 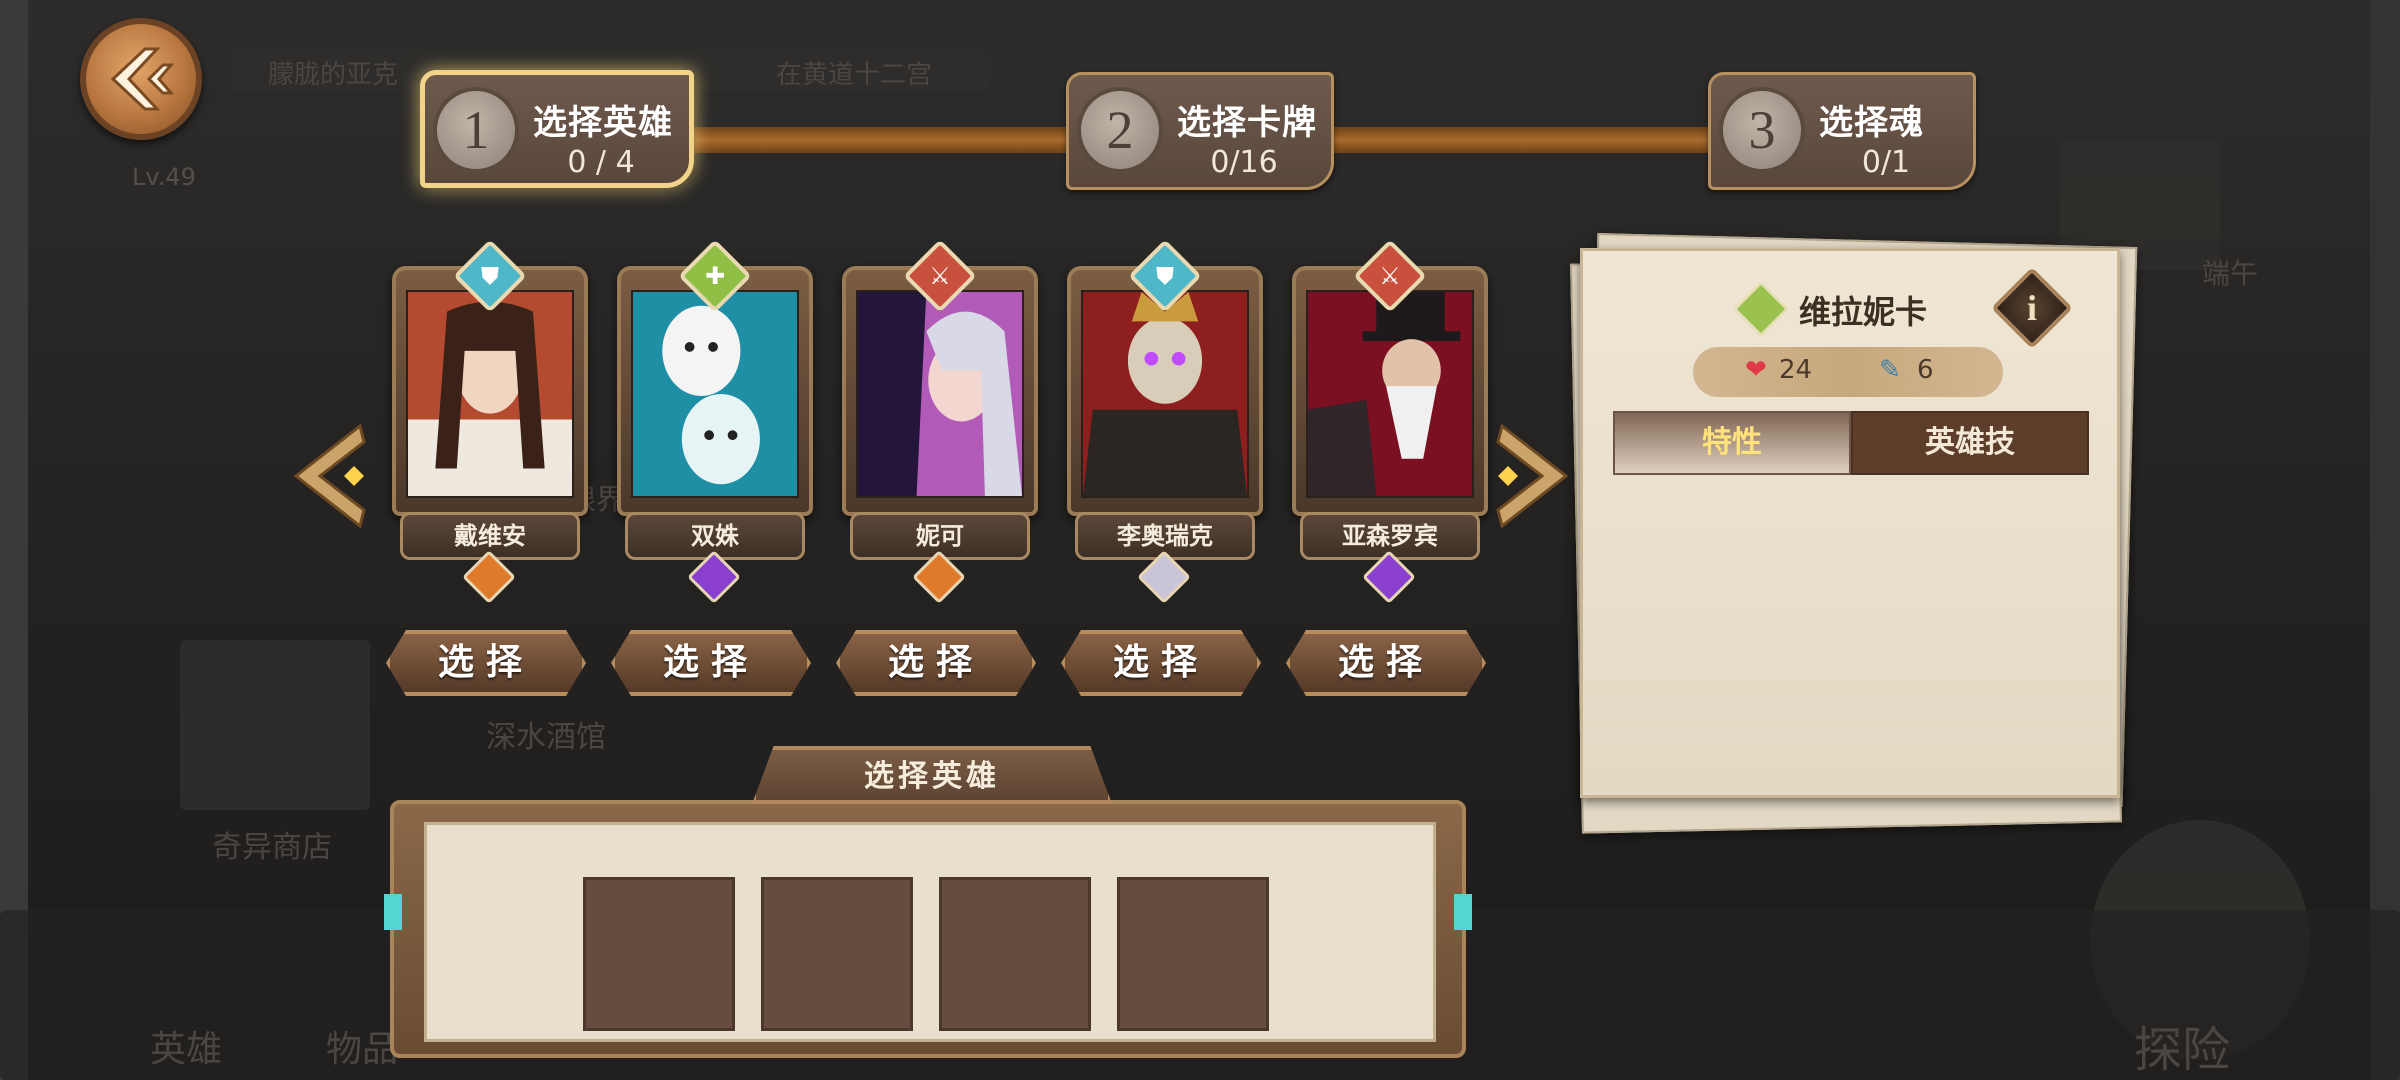 I want to click on step-title: 选择英雄, so click(x=603, y=123).